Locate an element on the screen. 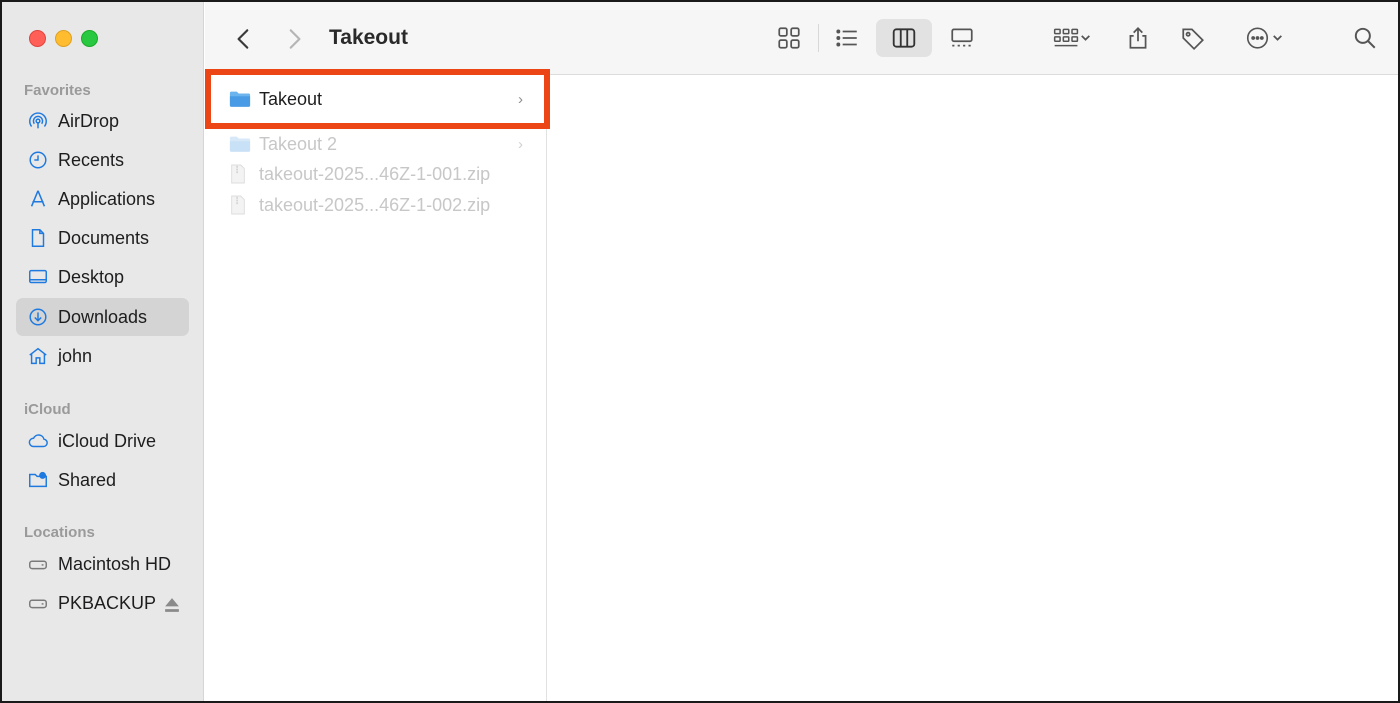 The height and width of the screenshot is (703, 1400). sidebar-item-label: Shared is located at coordinates (87, 479).